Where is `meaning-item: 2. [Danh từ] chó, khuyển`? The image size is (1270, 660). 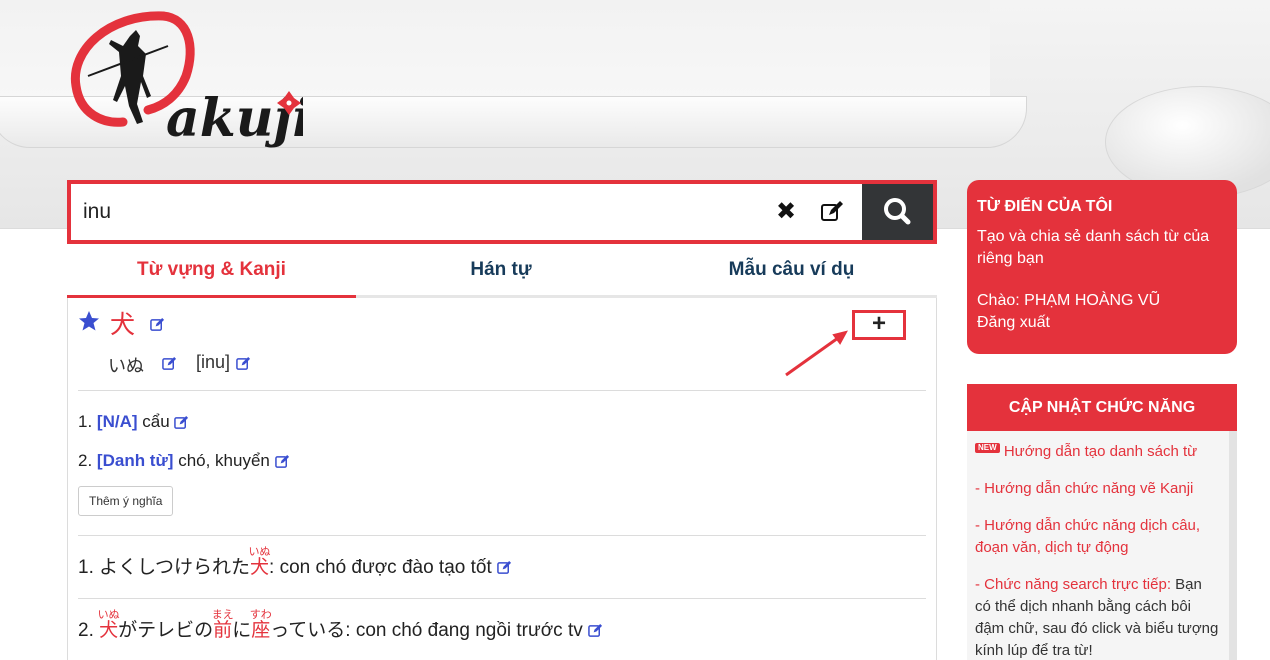
meaning-item: 2. [Danh từ] chó, khuyển is located at coordinates (184, 461).